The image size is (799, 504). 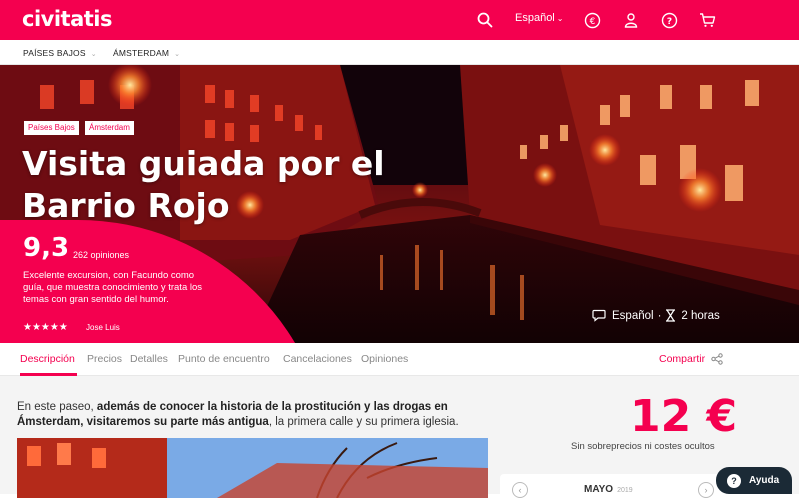 What do you see at coordinates (700, 315) in the screenshot?
I see `tour-duration: 2 horas` at bounding box center [700, 315].